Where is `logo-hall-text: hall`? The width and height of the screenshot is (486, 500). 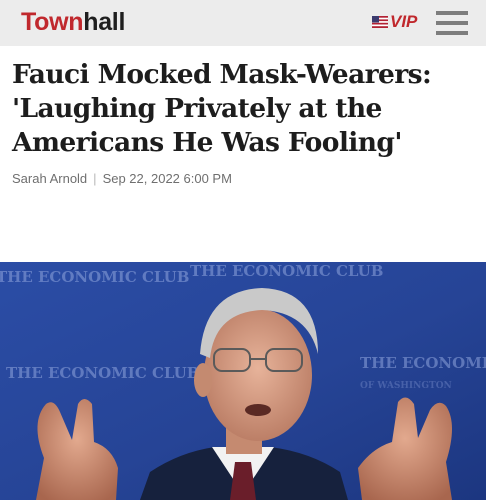 logo-hall-text: hall is located at coordinates (104, 22).